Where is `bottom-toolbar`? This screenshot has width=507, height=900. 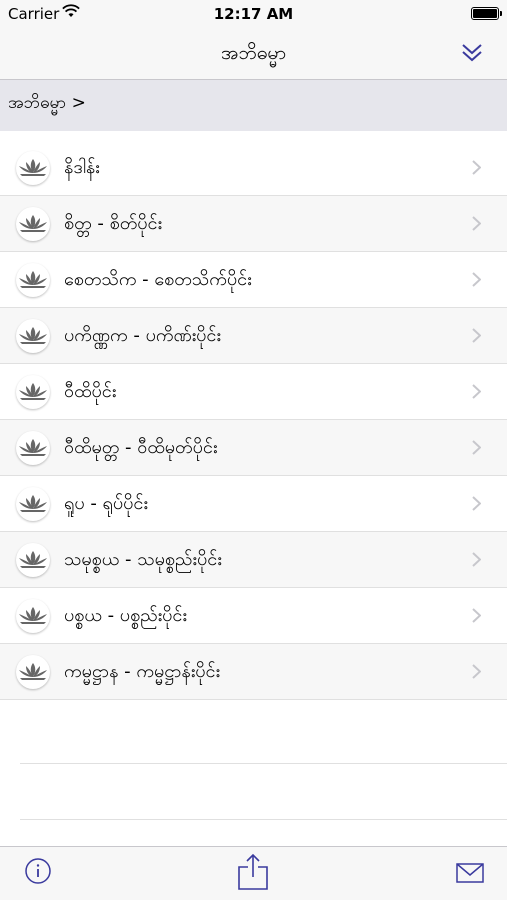
bottom-toolbar is located at coordinates (253, 873).